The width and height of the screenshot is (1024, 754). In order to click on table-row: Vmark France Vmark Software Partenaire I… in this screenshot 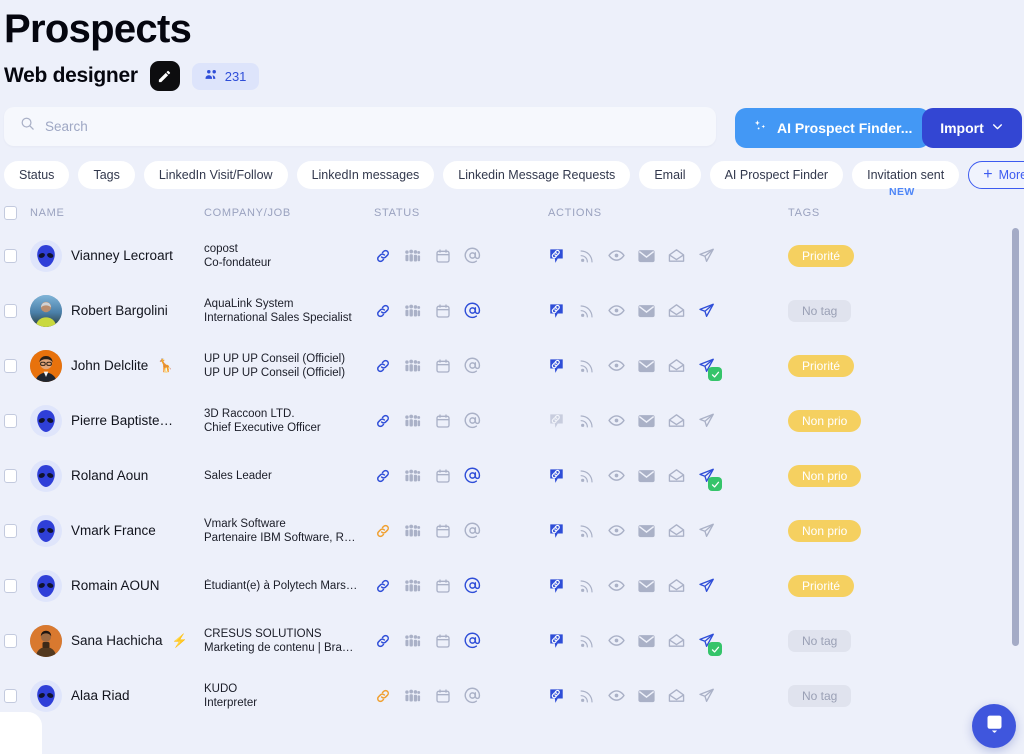, I will do `click(512, 530)`.